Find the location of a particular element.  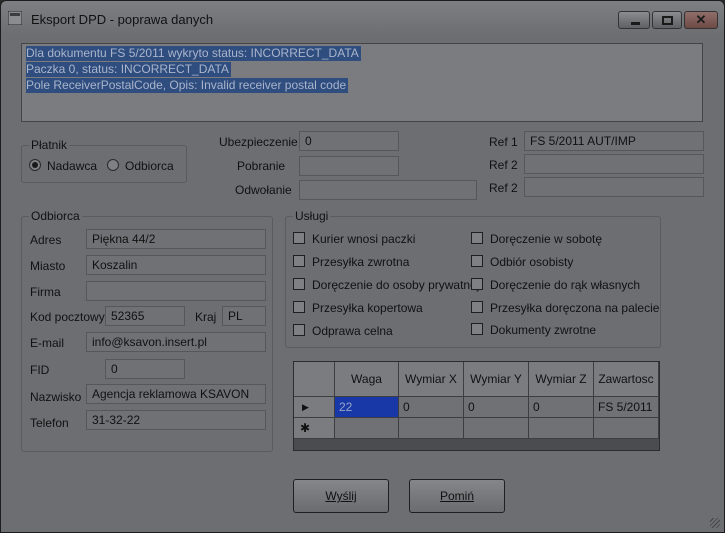

email-label: E-mail is located at coordinates (47, 343).